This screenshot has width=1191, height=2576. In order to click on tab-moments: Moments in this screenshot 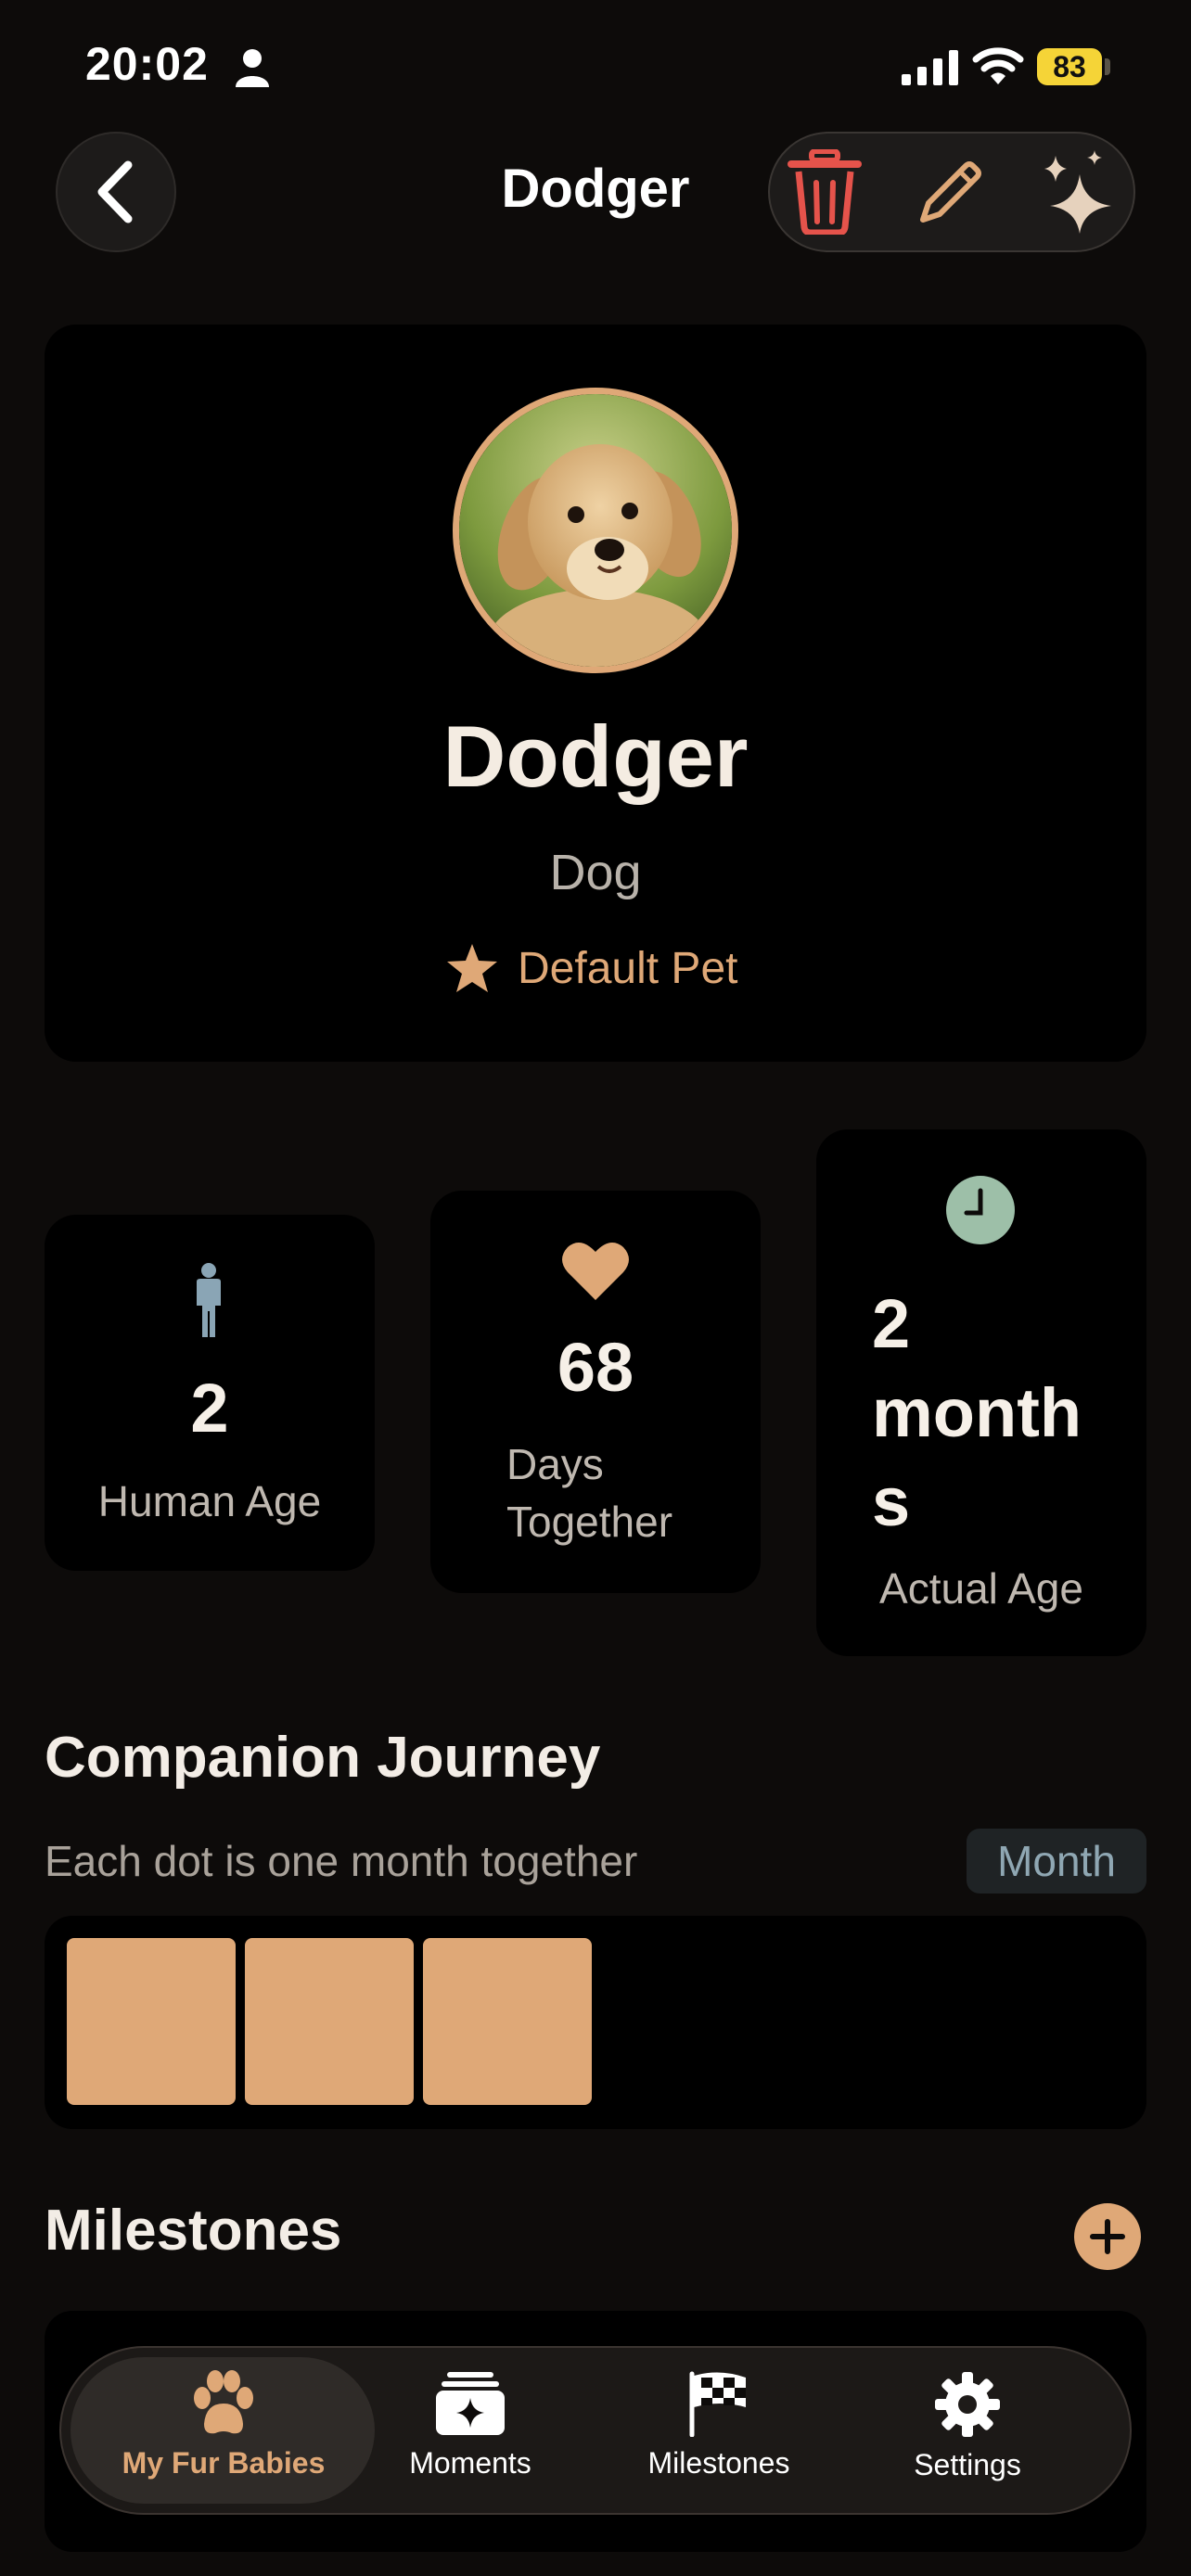, I will do `click(470, 2435)`.